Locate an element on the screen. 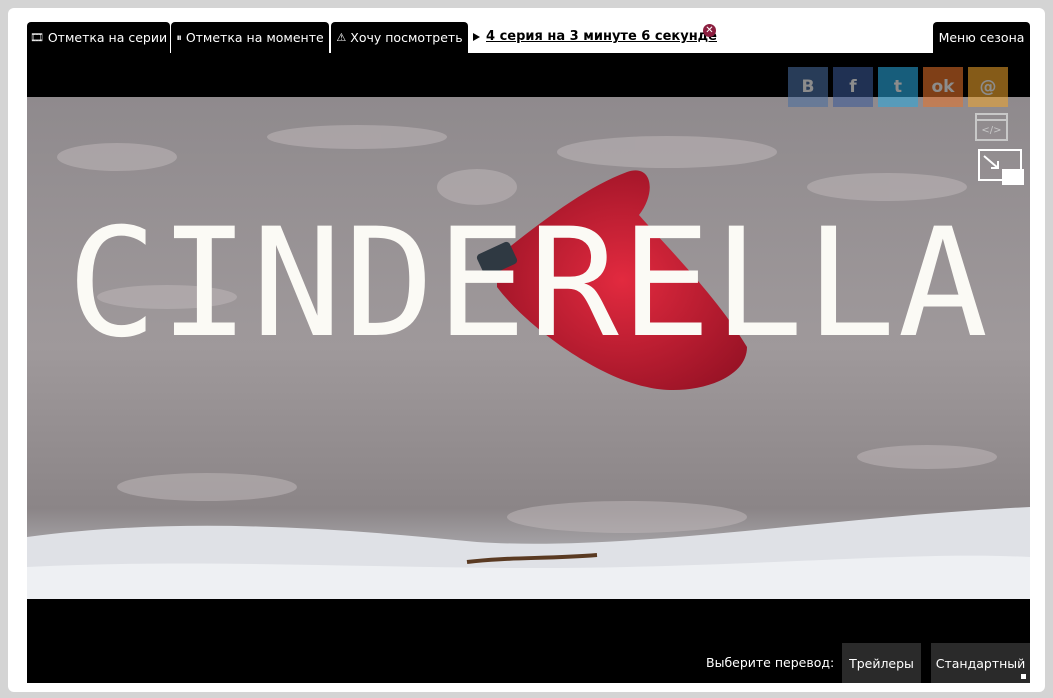 Image resolution: width=1053 pixels, height=698 pixels. translation-standard-button: Стандартный is located at coordinates (980, 663).